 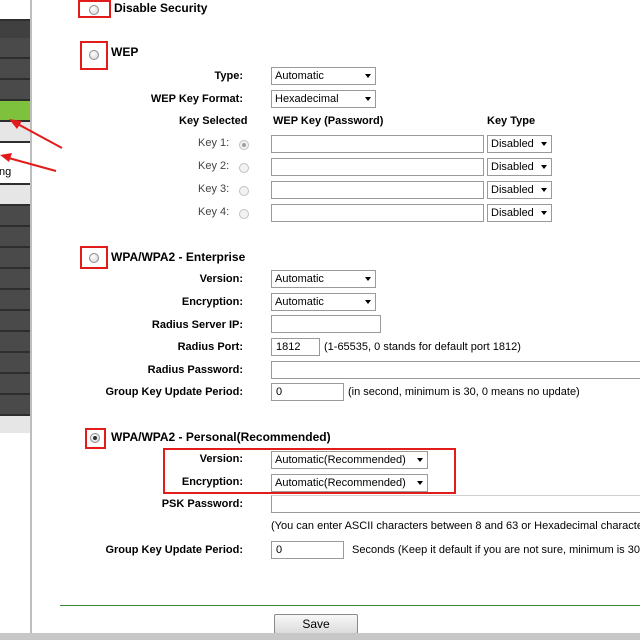 I want to click on personal-encryption-label: Encryption:, so click(x=212, y=482).